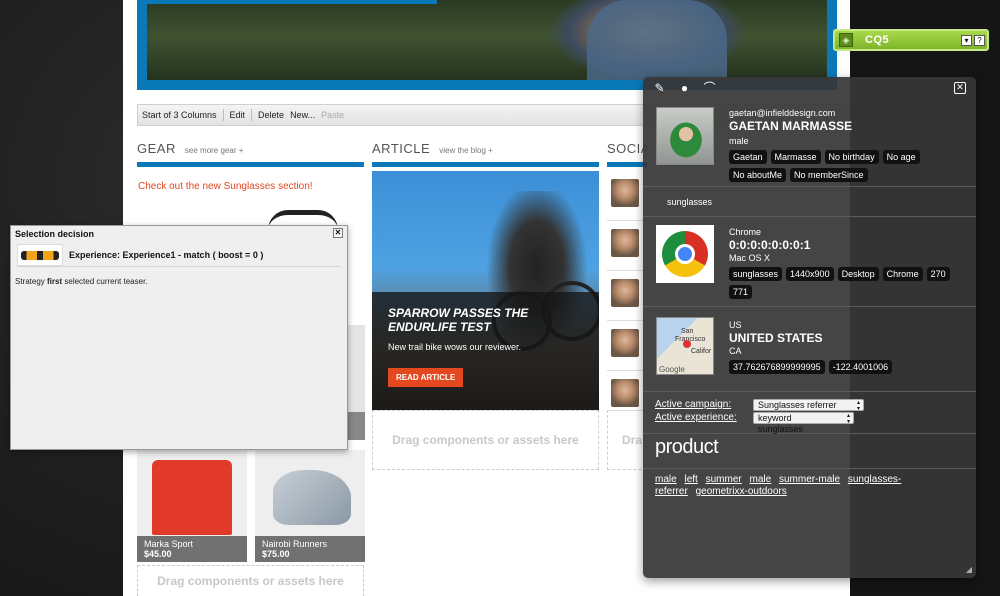  Describe the element at coordinates (701, 351) in the screenshot. I see `map-label: Califor` at that location.